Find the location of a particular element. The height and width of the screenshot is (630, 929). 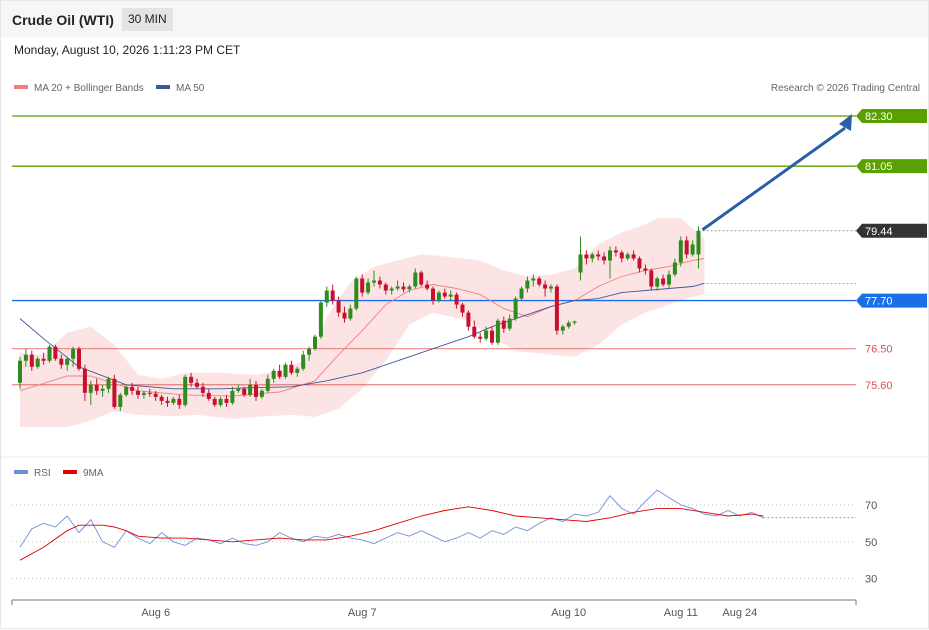

level-label-79-44: 79.44 is located at coordinates (879, 232).